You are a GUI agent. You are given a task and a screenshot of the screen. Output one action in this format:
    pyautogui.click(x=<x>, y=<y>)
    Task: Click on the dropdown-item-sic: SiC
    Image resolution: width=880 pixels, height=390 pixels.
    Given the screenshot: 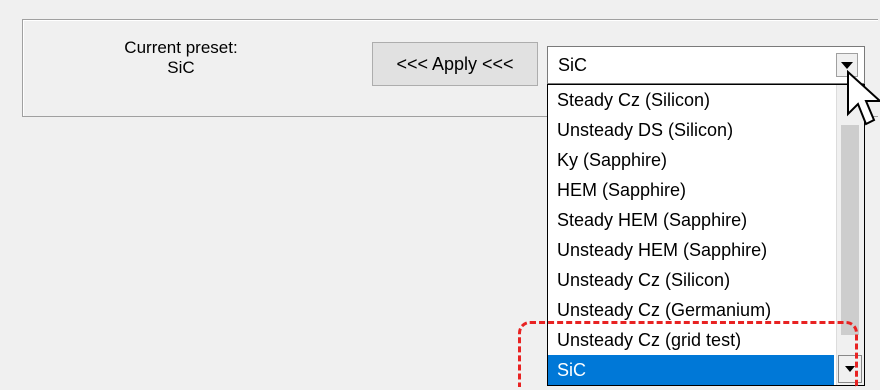 What is the action you would take?
    pyautogui.click(x=691, y=370)
    